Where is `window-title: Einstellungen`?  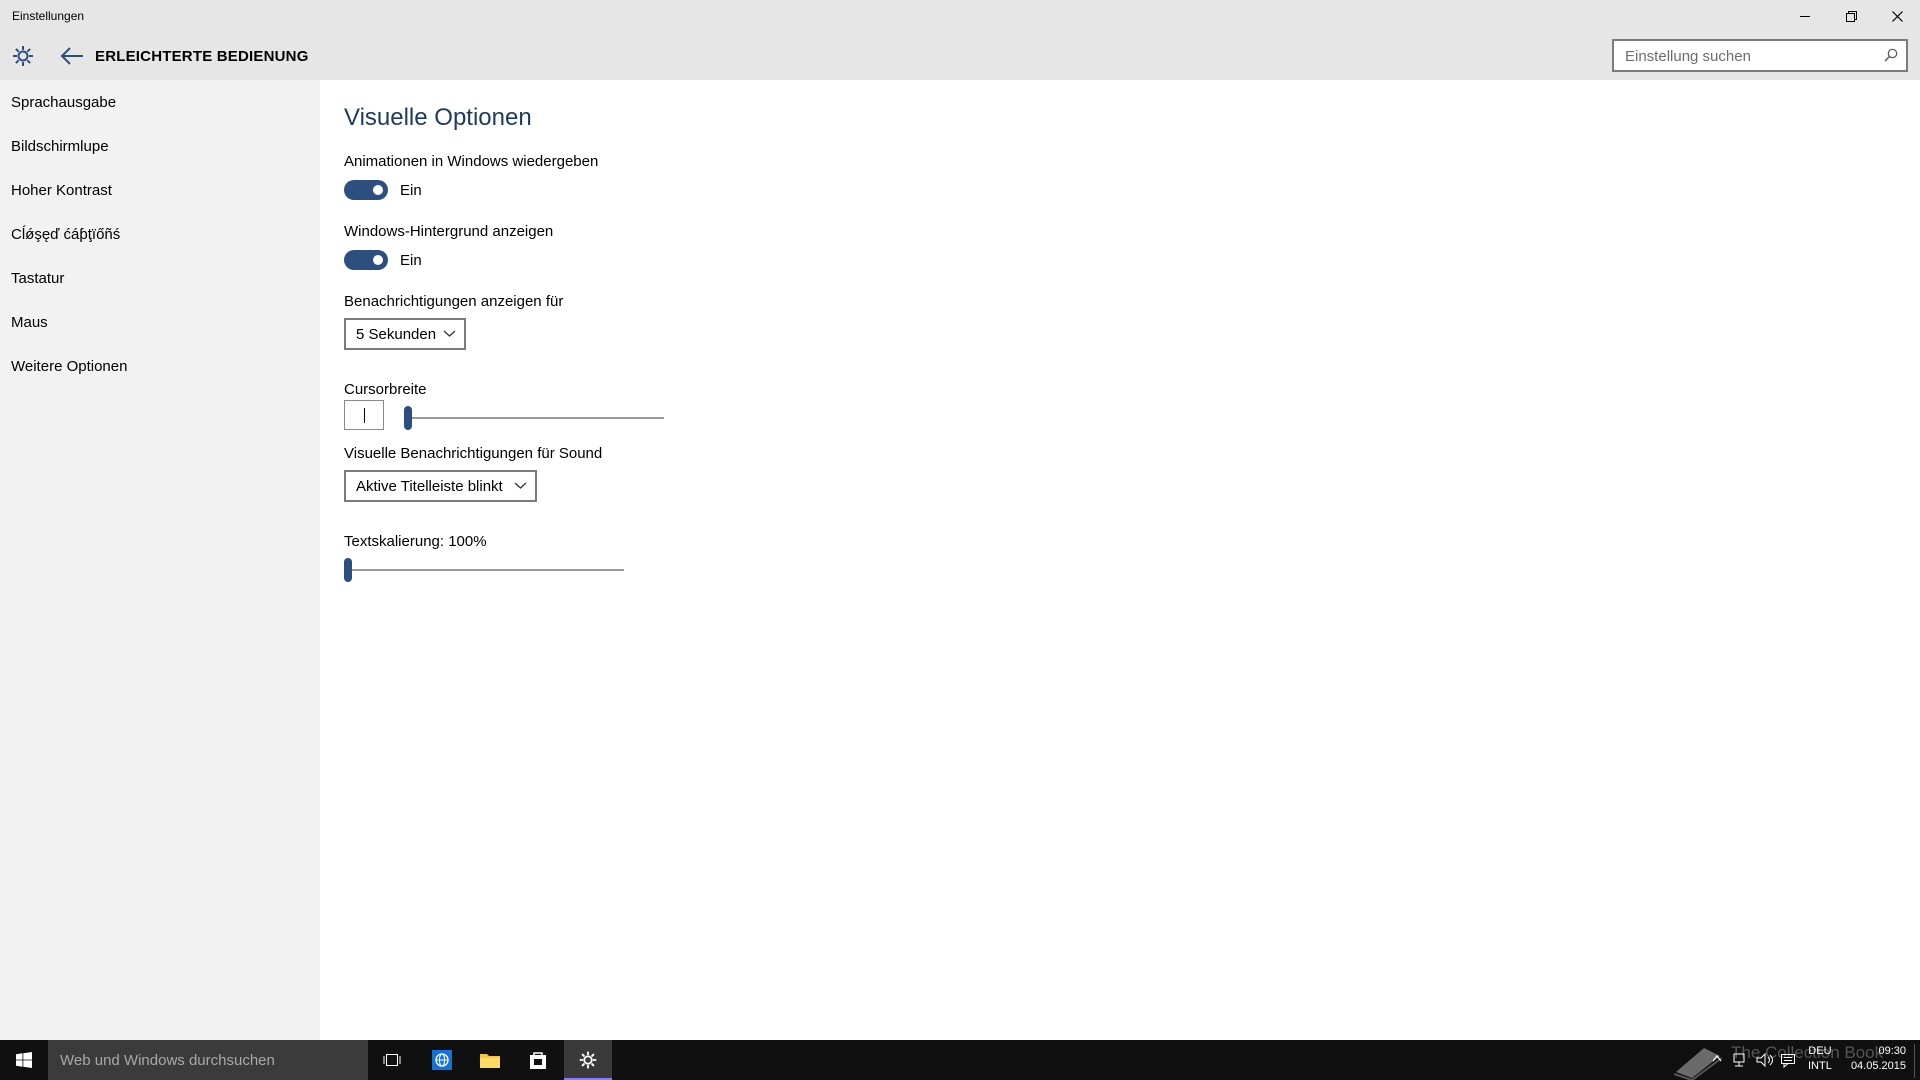 window-title: Einstellungen is located at coordinates (48, 16).